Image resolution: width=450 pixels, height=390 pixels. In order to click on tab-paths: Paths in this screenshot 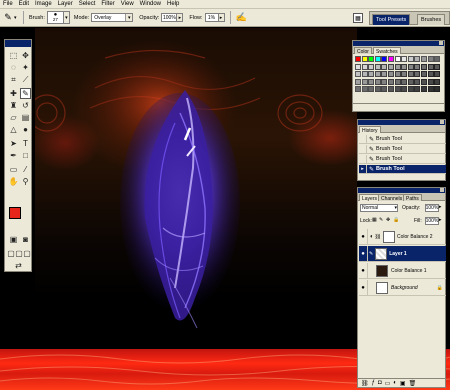, I will do `click(412, 198)`.